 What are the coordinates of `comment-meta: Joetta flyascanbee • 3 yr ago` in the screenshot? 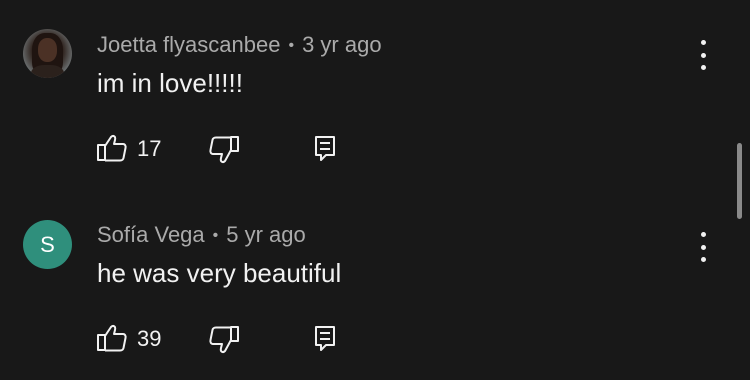 It's located at (239, 45).